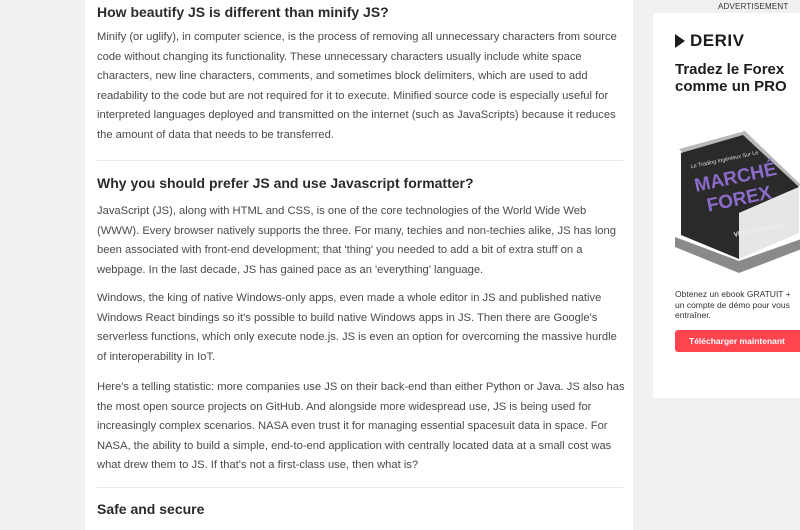  Describe the element at coordinates (731, 78) in the screenshot. I see `ad-headline: Tradez le Forex comme un PRO` at that location.